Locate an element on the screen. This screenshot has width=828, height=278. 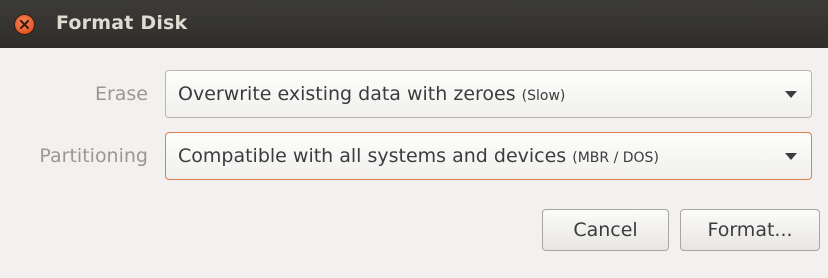
close-icon is located at coordinates (24, 24).